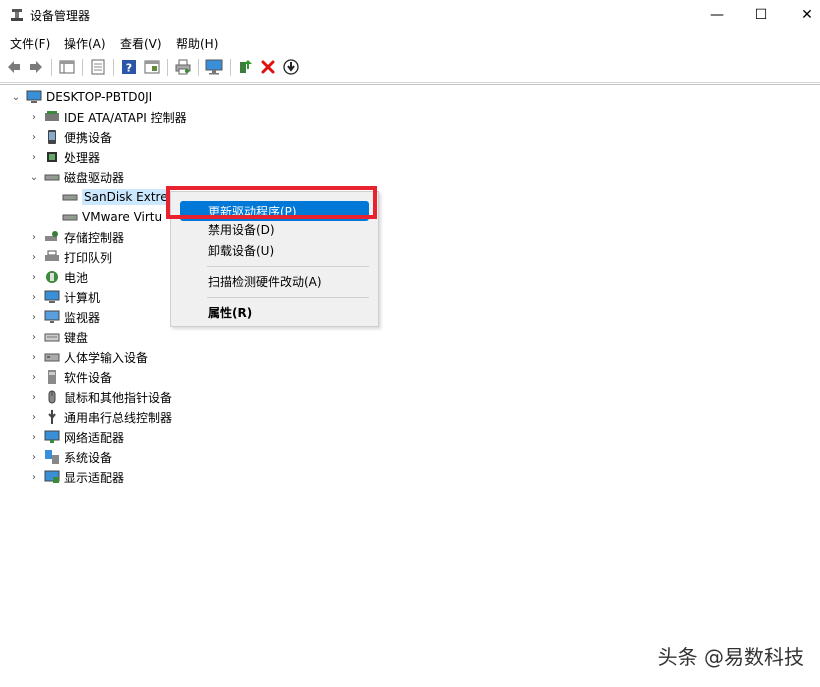  I want to click on scan-hardware-button, so click(214, 67).